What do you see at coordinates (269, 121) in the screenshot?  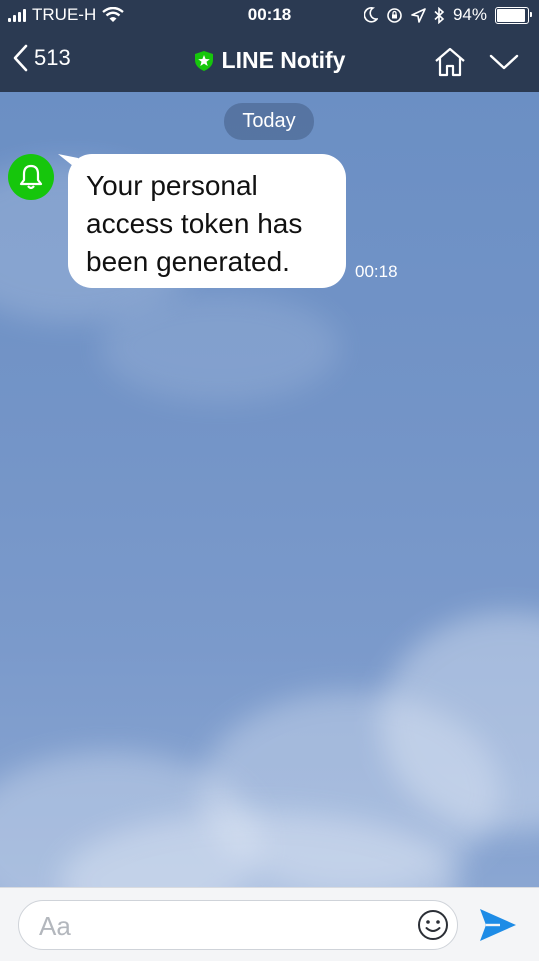 I see `date-separator: Today` at bounding box center [269, 121].